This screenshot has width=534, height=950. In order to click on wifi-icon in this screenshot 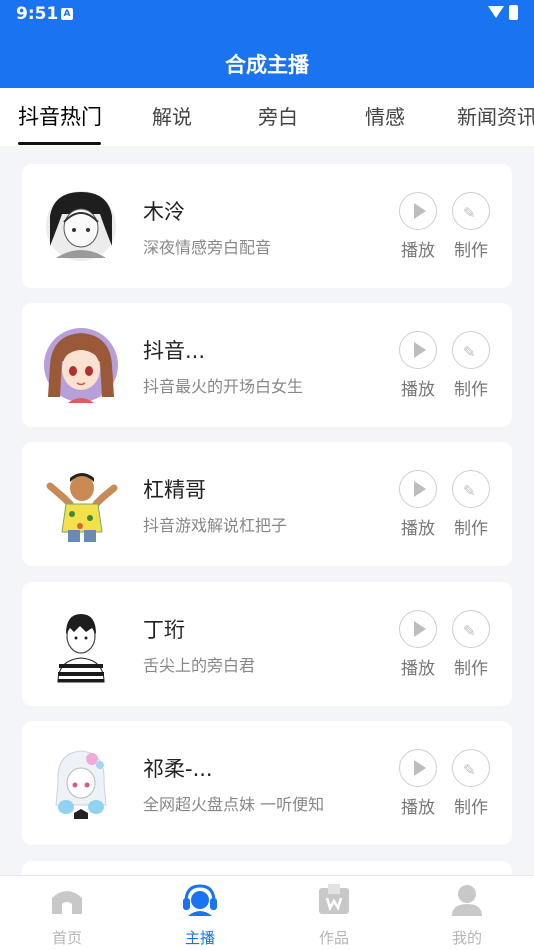, I will do `click(496, 12)`.